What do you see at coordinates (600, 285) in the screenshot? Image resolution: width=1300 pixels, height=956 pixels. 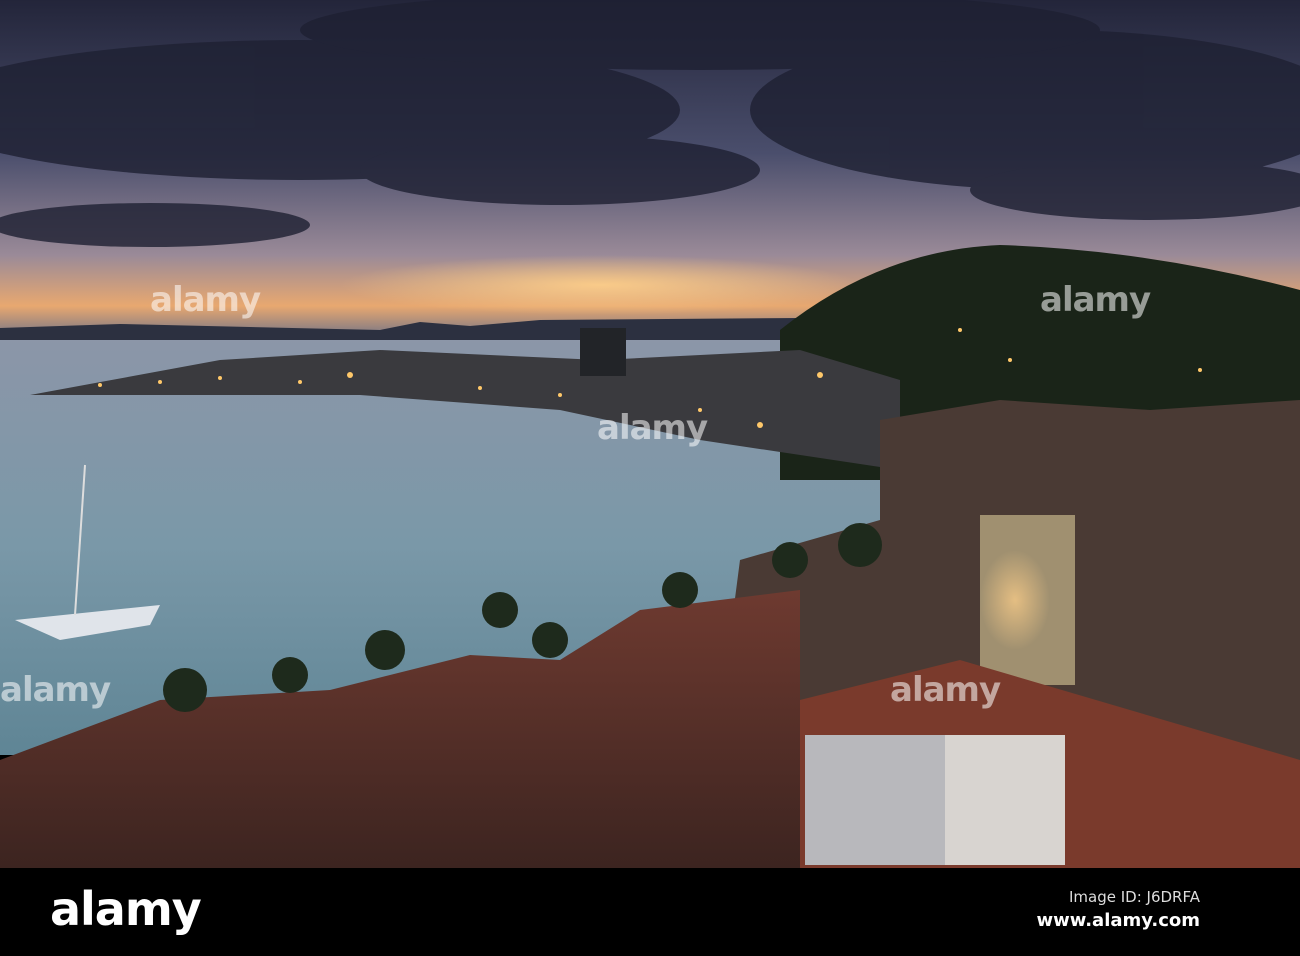 I see `sunset-glow` at bounding box center [600, 285].